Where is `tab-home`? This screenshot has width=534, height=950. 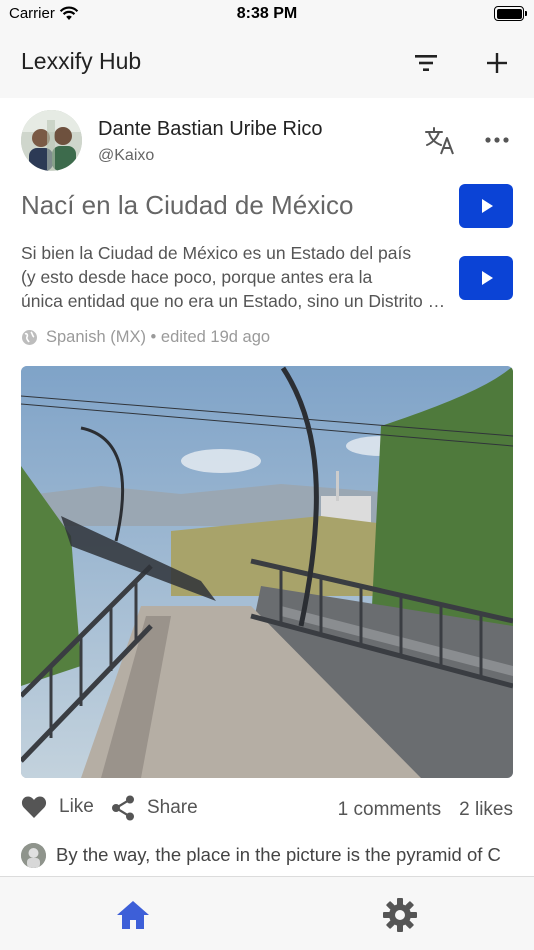 tab-home is located at coordinates (133, 915).